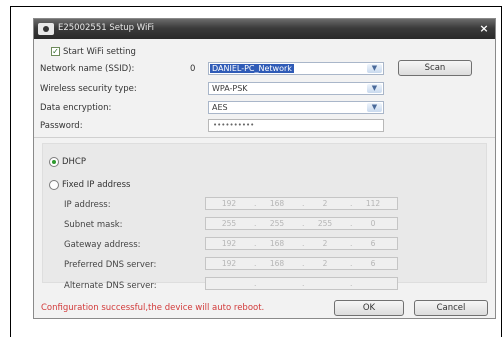 Image resolution: width=502 pixels, height=337 pixels. Describe the element at coordinates (451, 308) in the screenshot. I see `cancel-button: Cancel` at that location.